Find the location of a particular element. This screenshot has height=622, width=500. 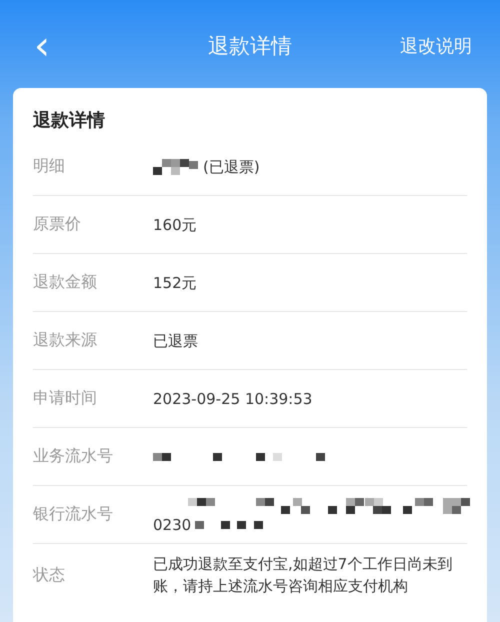

field-value: (已退票) is located at coordinates (231, 167).